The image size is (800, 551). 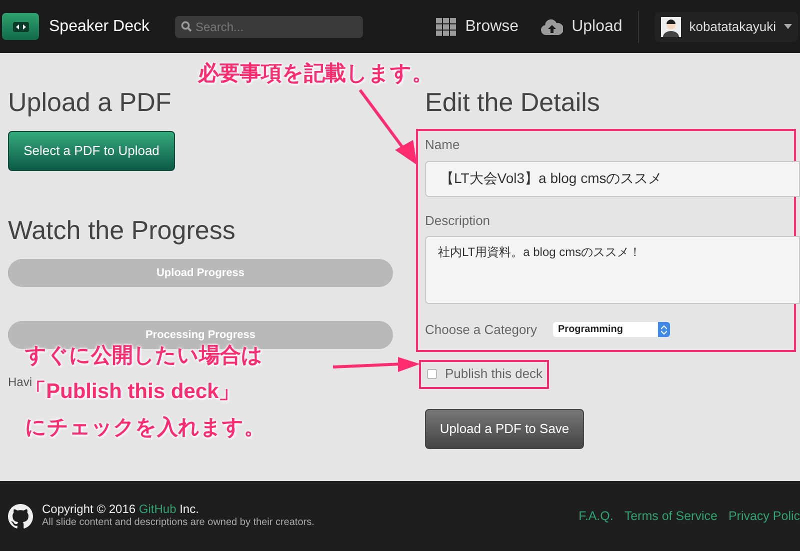 I want to click on progress-label: Upload Progress, so click(x=200, y=273).